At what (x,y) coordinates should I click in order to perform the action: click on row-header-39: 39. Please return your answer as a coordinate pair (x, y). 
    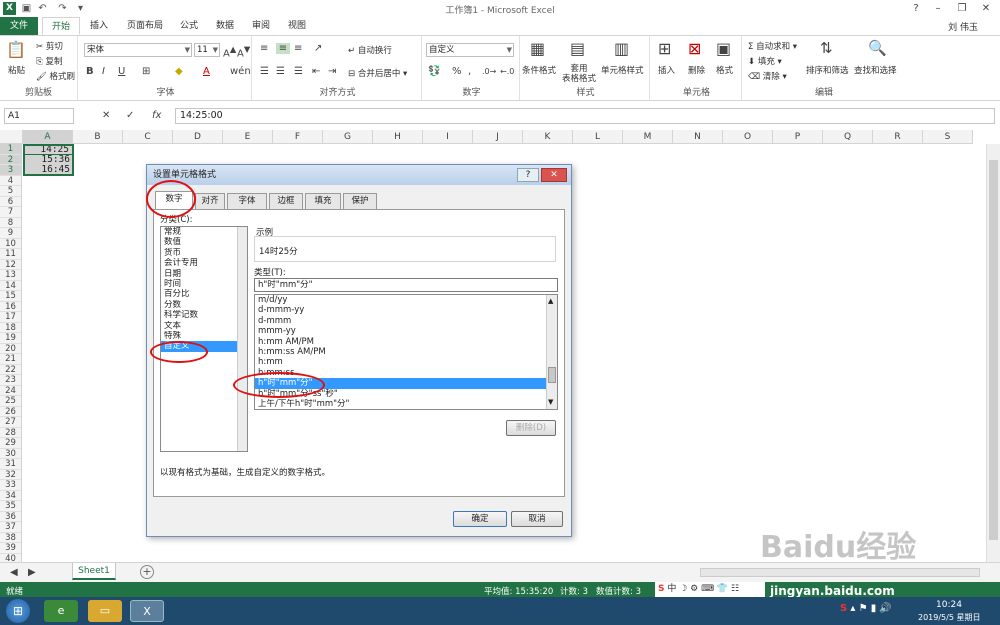
    Looking at the image, I should click on (11, 548).